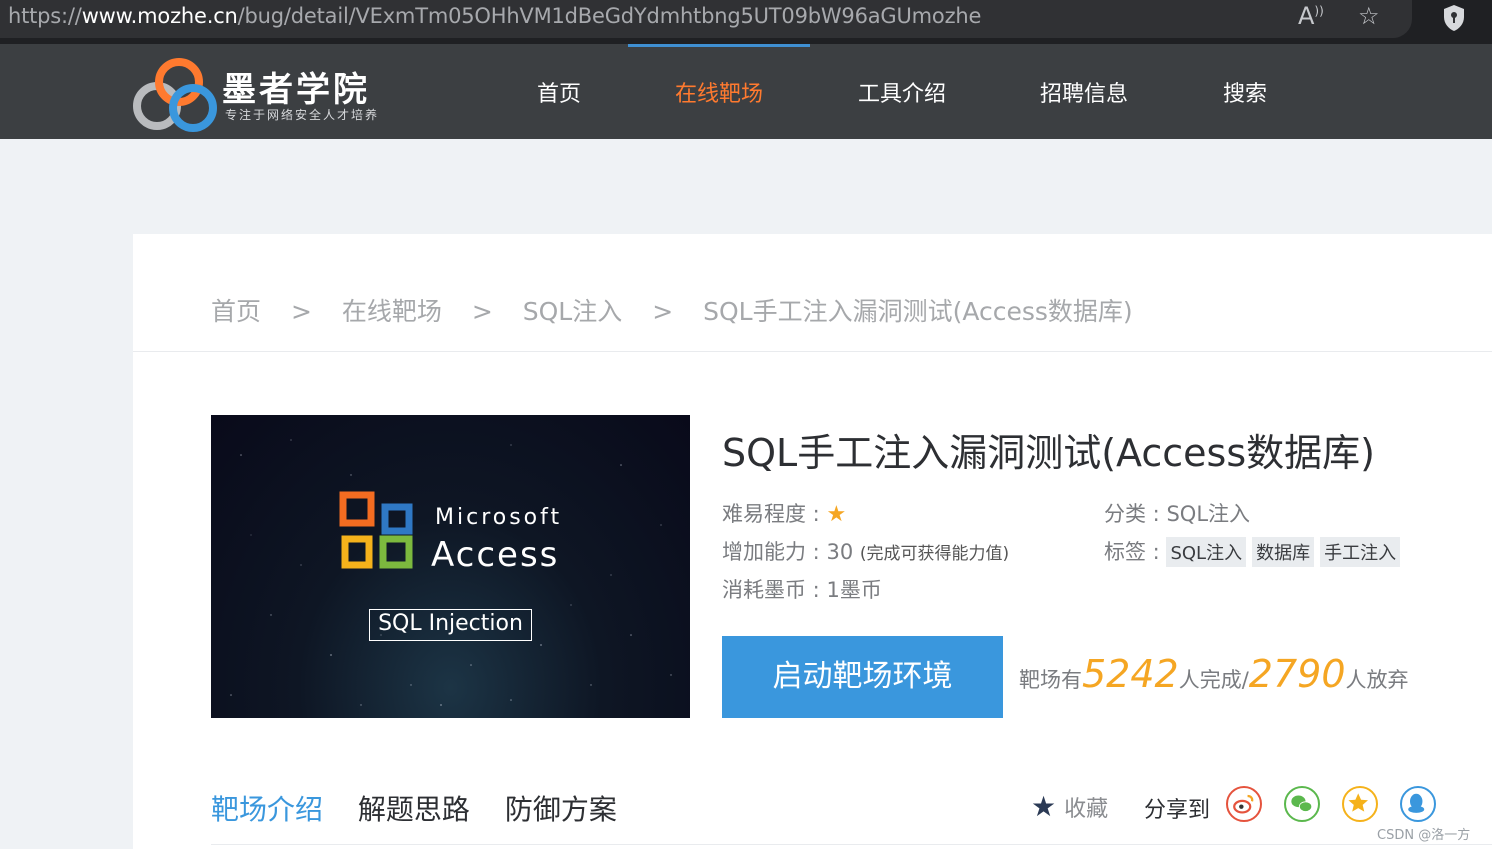  Describe the element at coordinates (840, 552) in the screenshot. I see `ability-value: 30` at that location.